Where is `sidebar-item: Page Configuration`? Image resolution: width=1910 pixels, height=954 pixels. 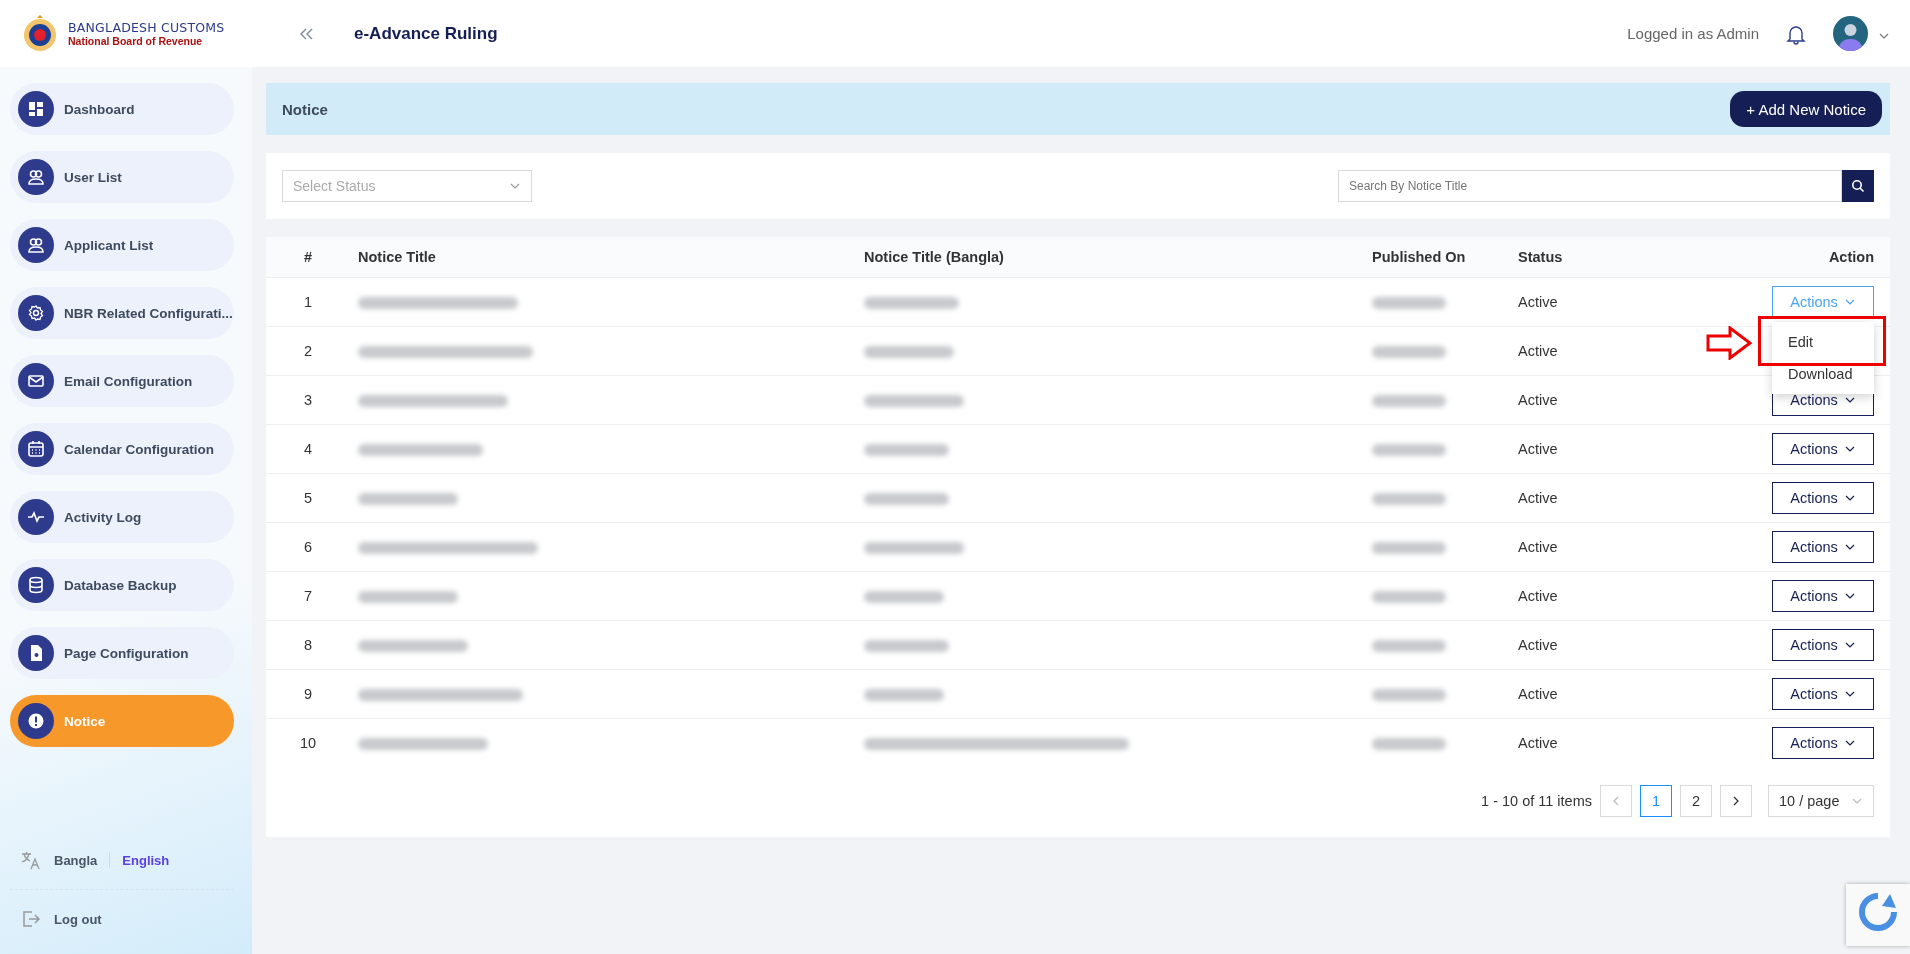 sidebar-item: Page Configuration is located at coordinates (122, 653).